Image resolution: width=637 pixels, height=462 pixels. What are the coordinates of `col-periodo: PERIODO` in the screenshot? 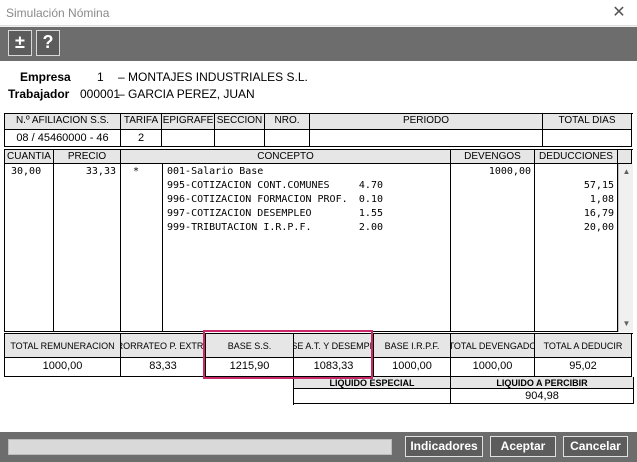 It's located at (426, 122).